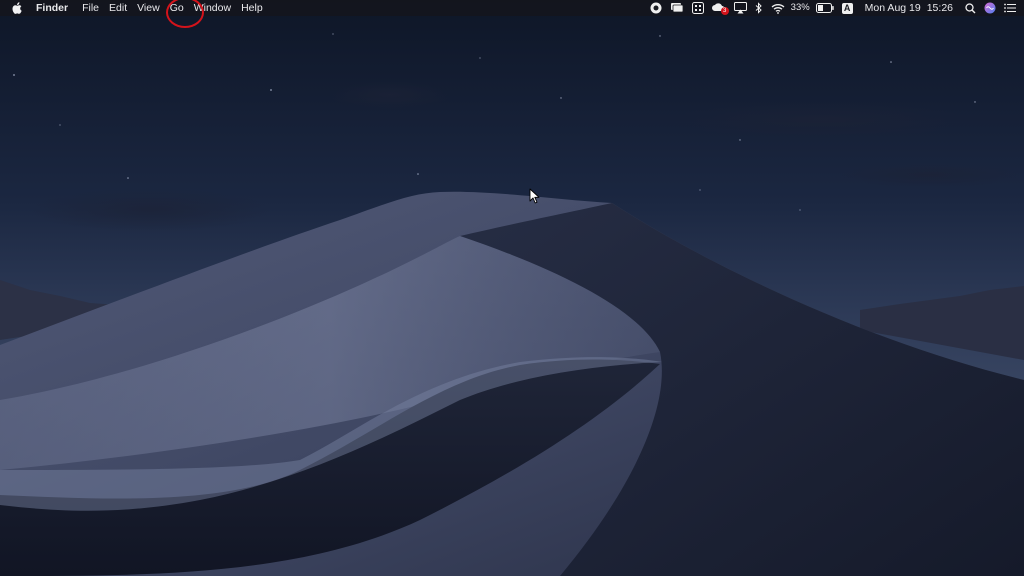 This screenshot has width=1024, height=576. I want to click on menu-window: Window, so click(212, 8).